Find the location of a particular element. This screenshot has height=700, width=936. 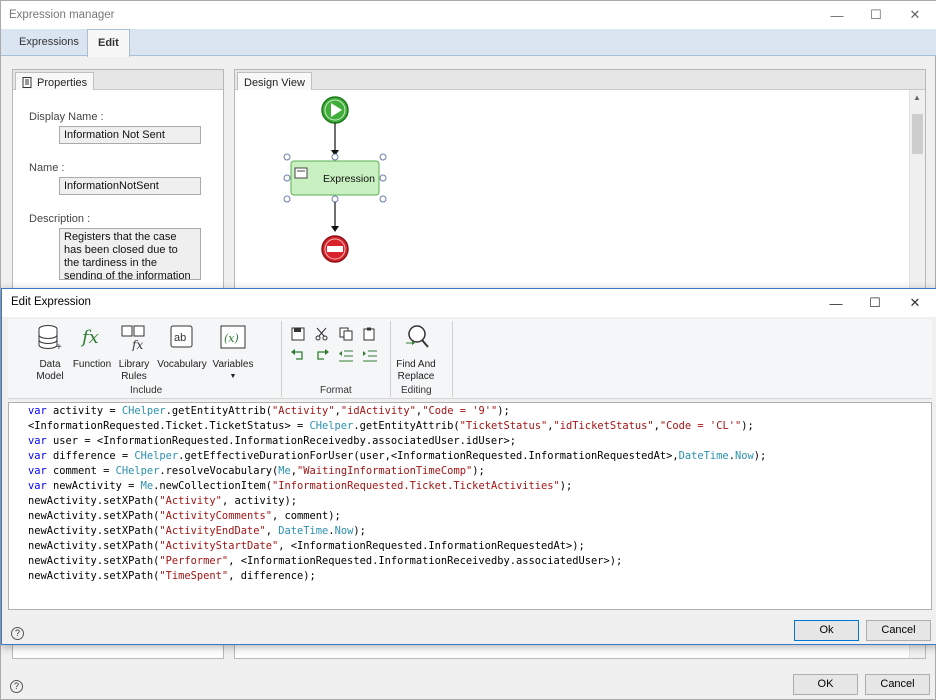

code-token: activity = is located at coordinates (84, 411).